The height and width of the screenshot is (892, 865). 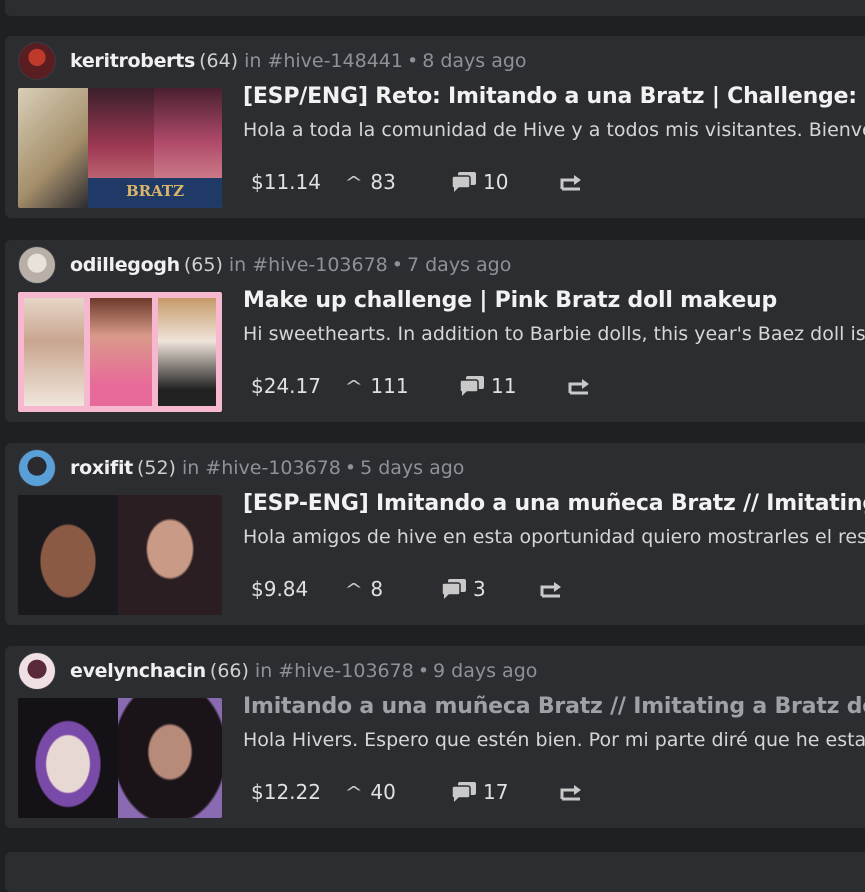 I want to click on post-timestamp: 7 days ago, so click(x=459, y=265).